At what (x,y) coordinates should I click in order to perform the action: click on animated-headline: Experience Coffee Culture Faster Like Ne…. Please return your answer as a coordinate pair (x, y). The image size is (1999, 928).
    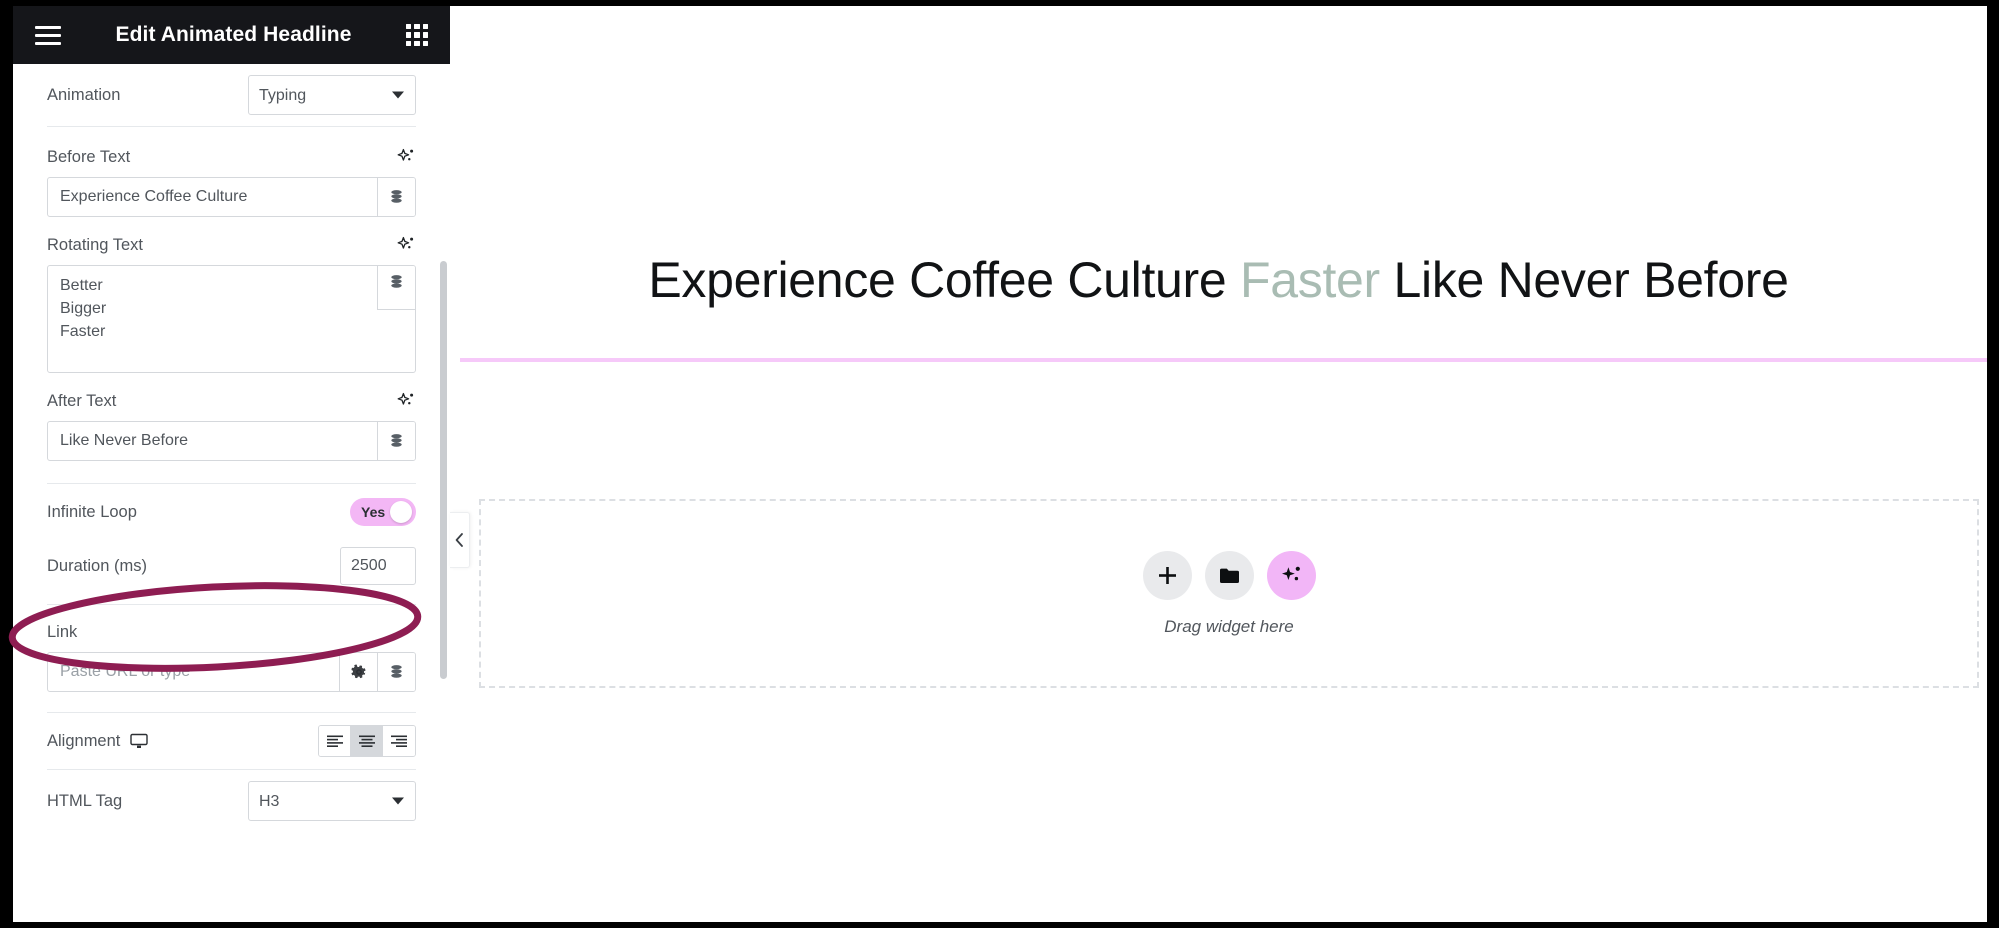
    Looking at the image, I should click on (1218, 280).